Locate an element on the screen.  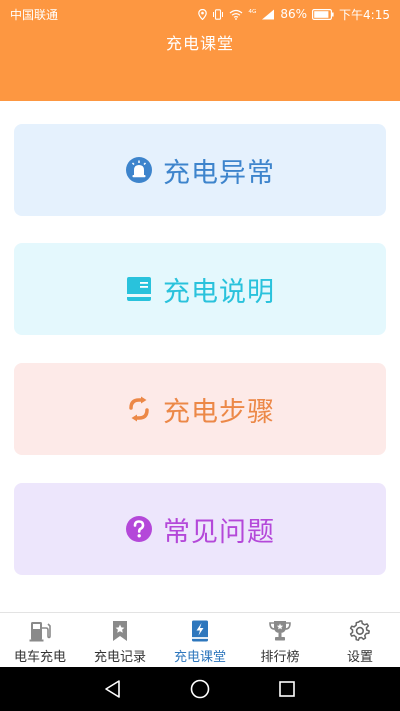
card-charging-steps: 充电步骤 is located at coordinates (200, 409).